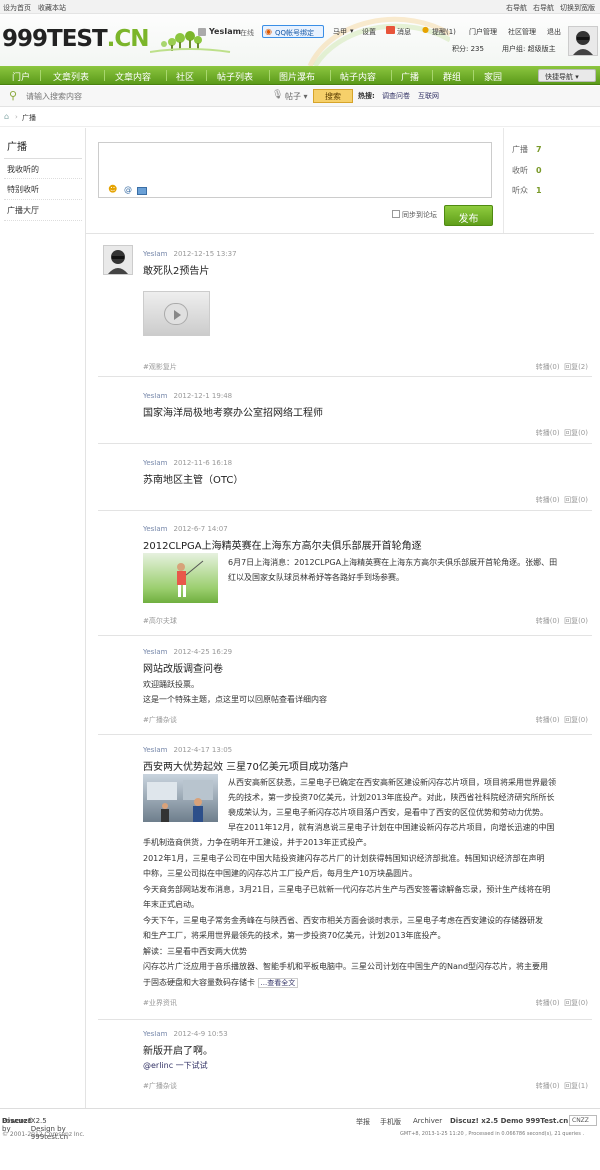 The width and height of the screenshot is (600, 1170). Describe the element at coordinates (235, 76) in the screenshot. I see `nav-item-thread-list: 帖子列表` at that location.